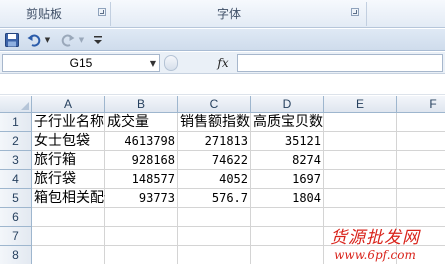 This screenshot has width=445, height=264. I want to click on cell-e1, so click(360, 122).